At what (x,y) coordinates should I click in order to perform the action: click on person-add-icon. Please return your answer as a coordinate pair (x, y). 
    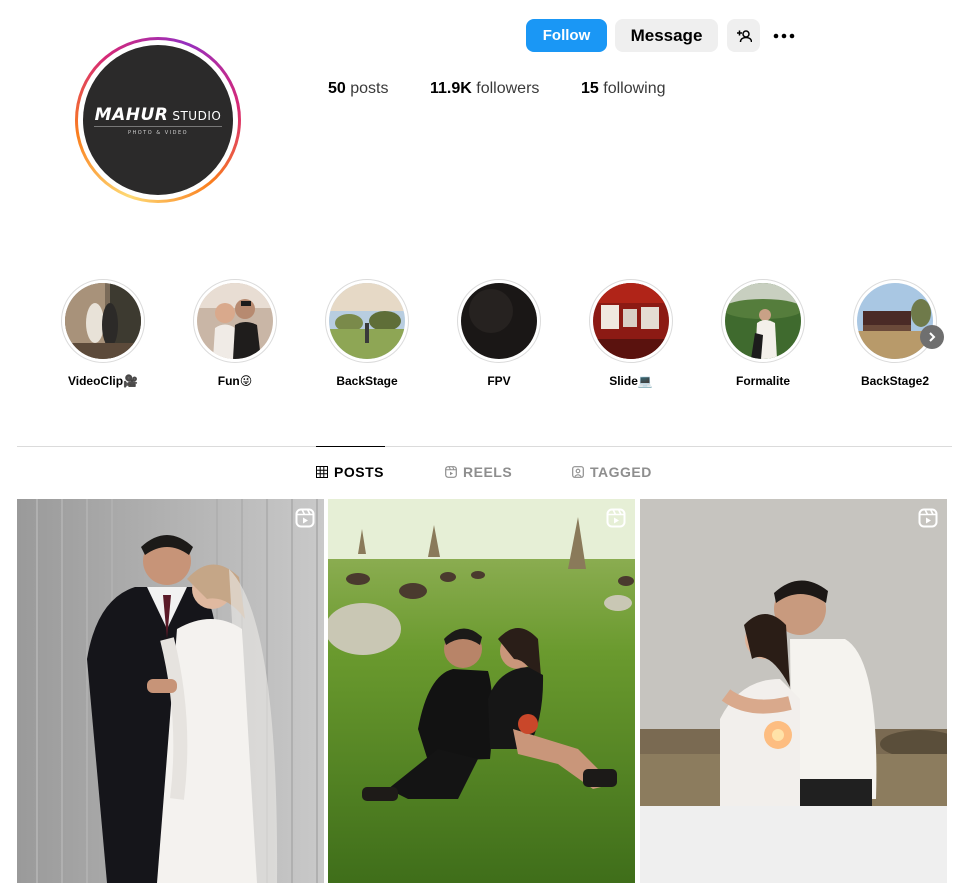
    Looking at the image, I should click on (744, 35).